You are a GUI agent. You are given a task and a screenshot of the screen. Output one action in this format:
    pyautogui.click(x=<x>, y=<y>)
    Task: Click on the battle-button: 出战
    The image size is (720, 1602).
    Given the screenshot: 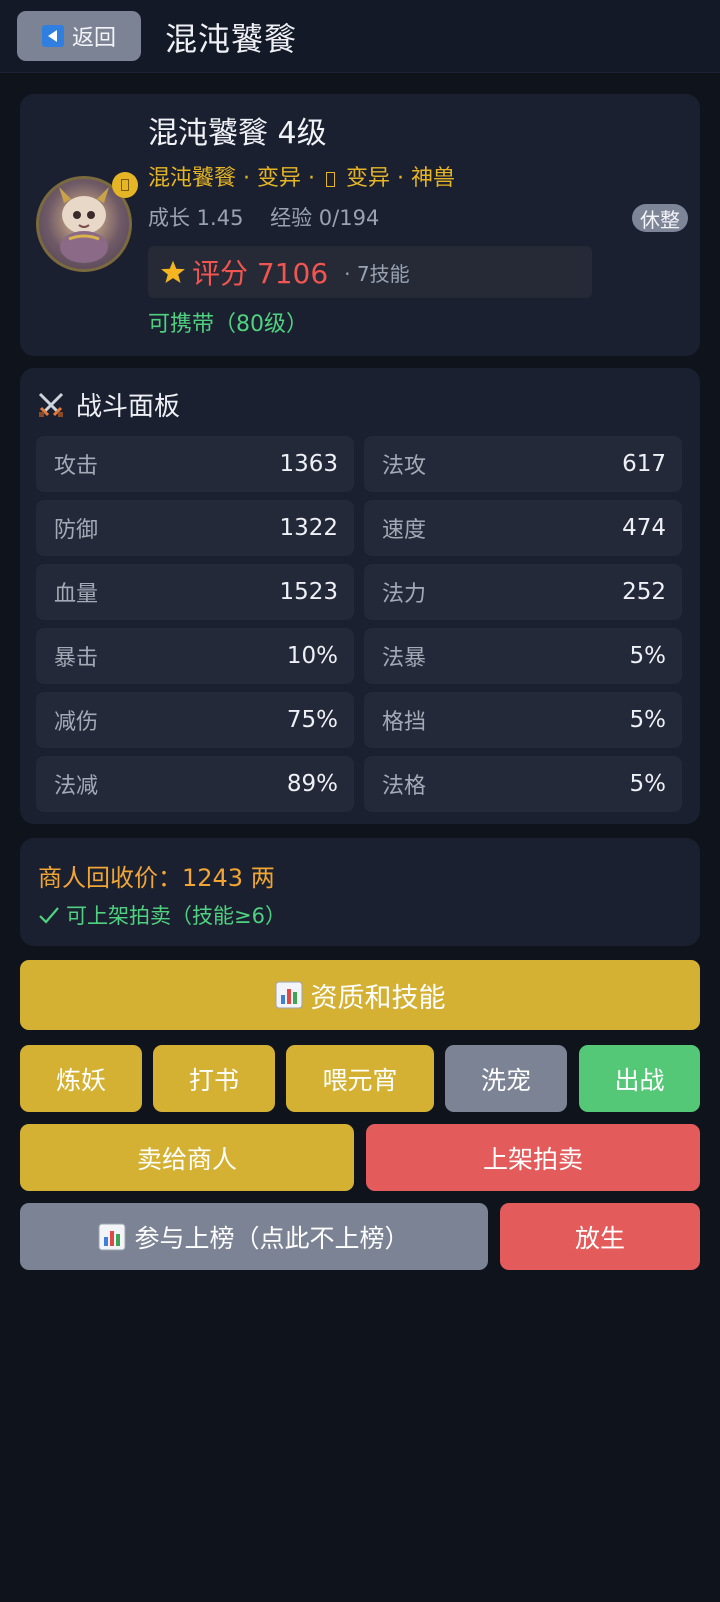 What is the action you would take?
    pyautogui.click(x=639, y=1078)
    